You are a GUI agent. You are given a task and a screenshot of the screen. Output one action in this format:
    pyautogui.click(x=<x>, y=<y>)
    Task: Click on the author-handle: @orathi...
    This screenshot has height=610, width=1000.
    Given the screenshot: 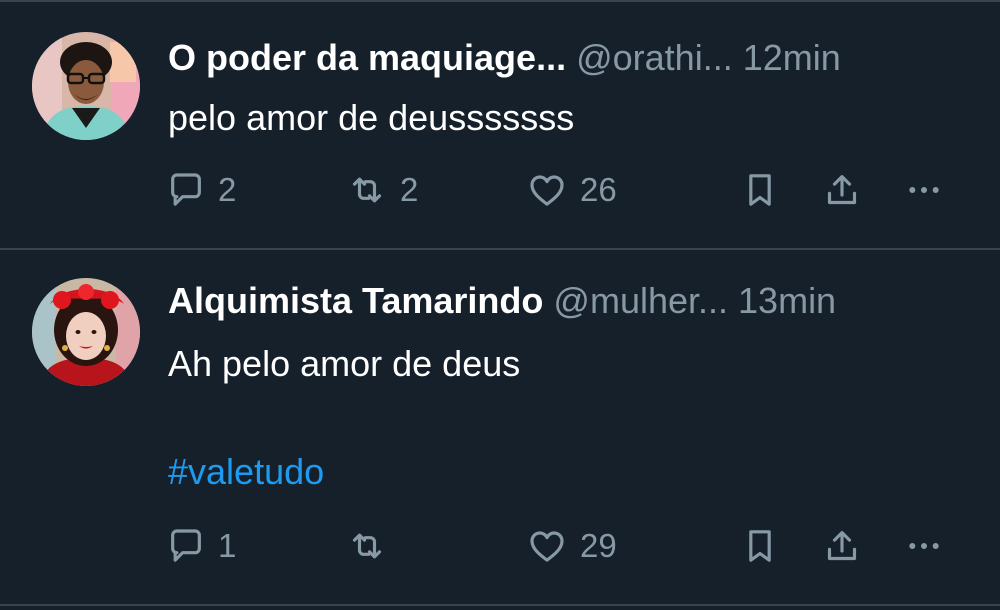 What is the action you would take?
    pyautogui.click(x=654, y=57)
    